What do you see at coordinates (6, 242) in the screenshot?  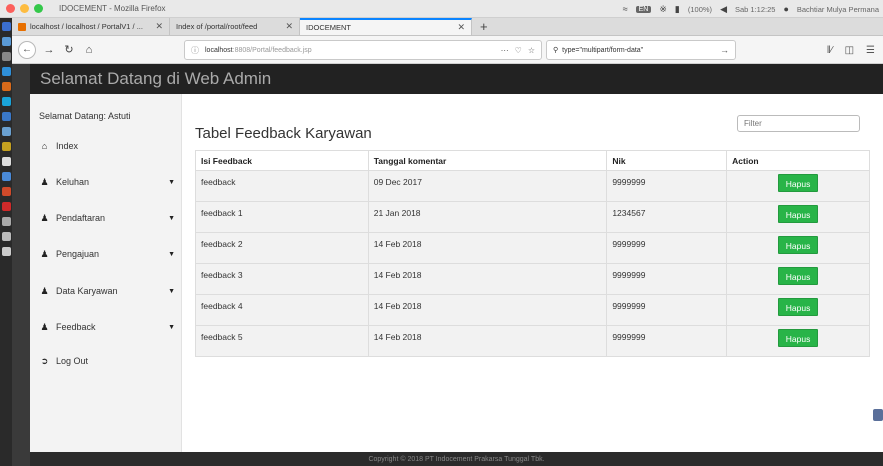 I see `dock` at bounding box center [6, 242].